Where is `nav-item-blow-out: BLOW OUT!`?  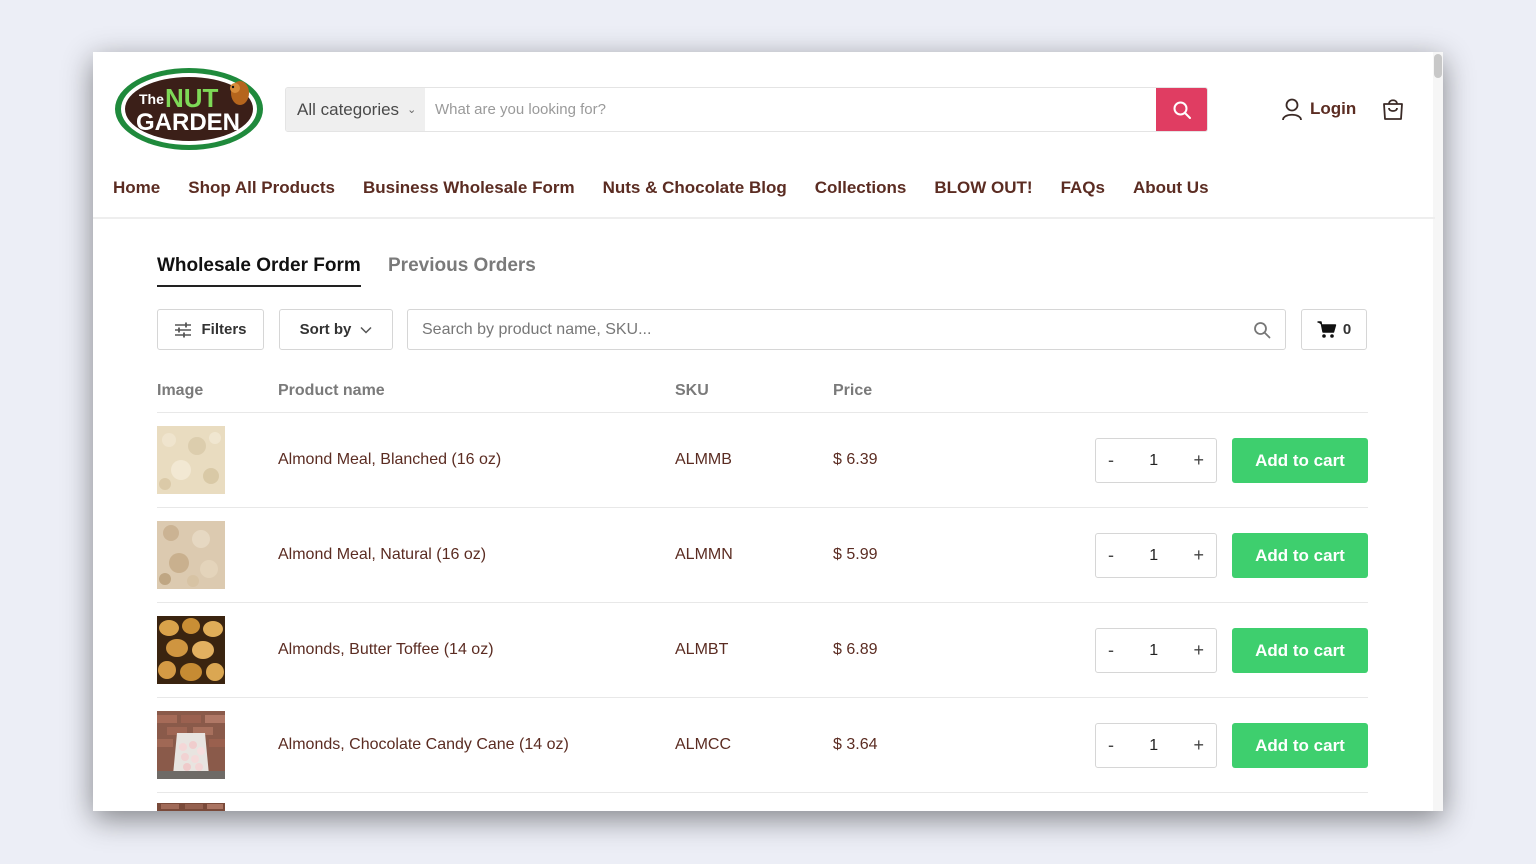
nav-item-blow-out: BLOW OUT! is located at coordinates (983, 188).